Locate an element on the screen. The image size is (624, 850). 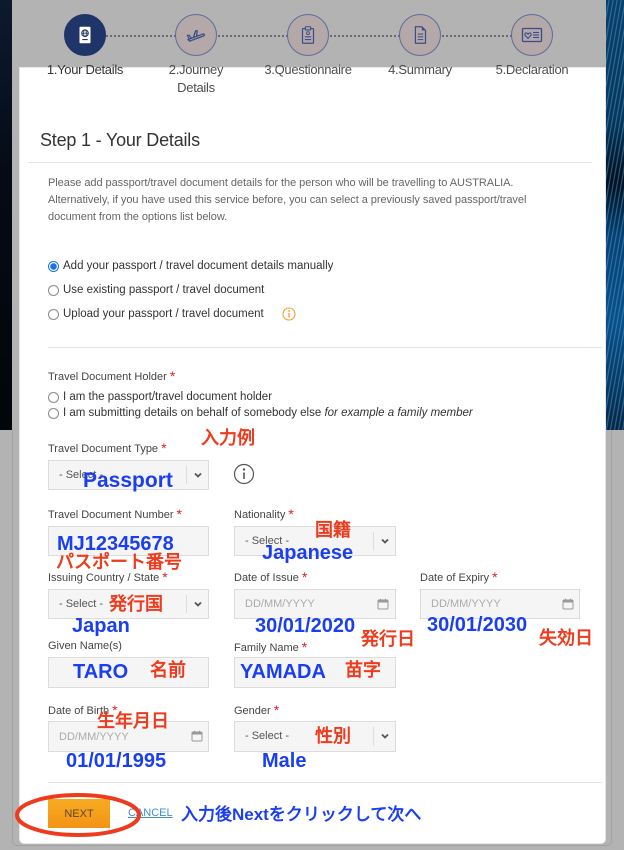
date-of-expiry-label-text: Date of Expiry is located at coordinates (455, 578).